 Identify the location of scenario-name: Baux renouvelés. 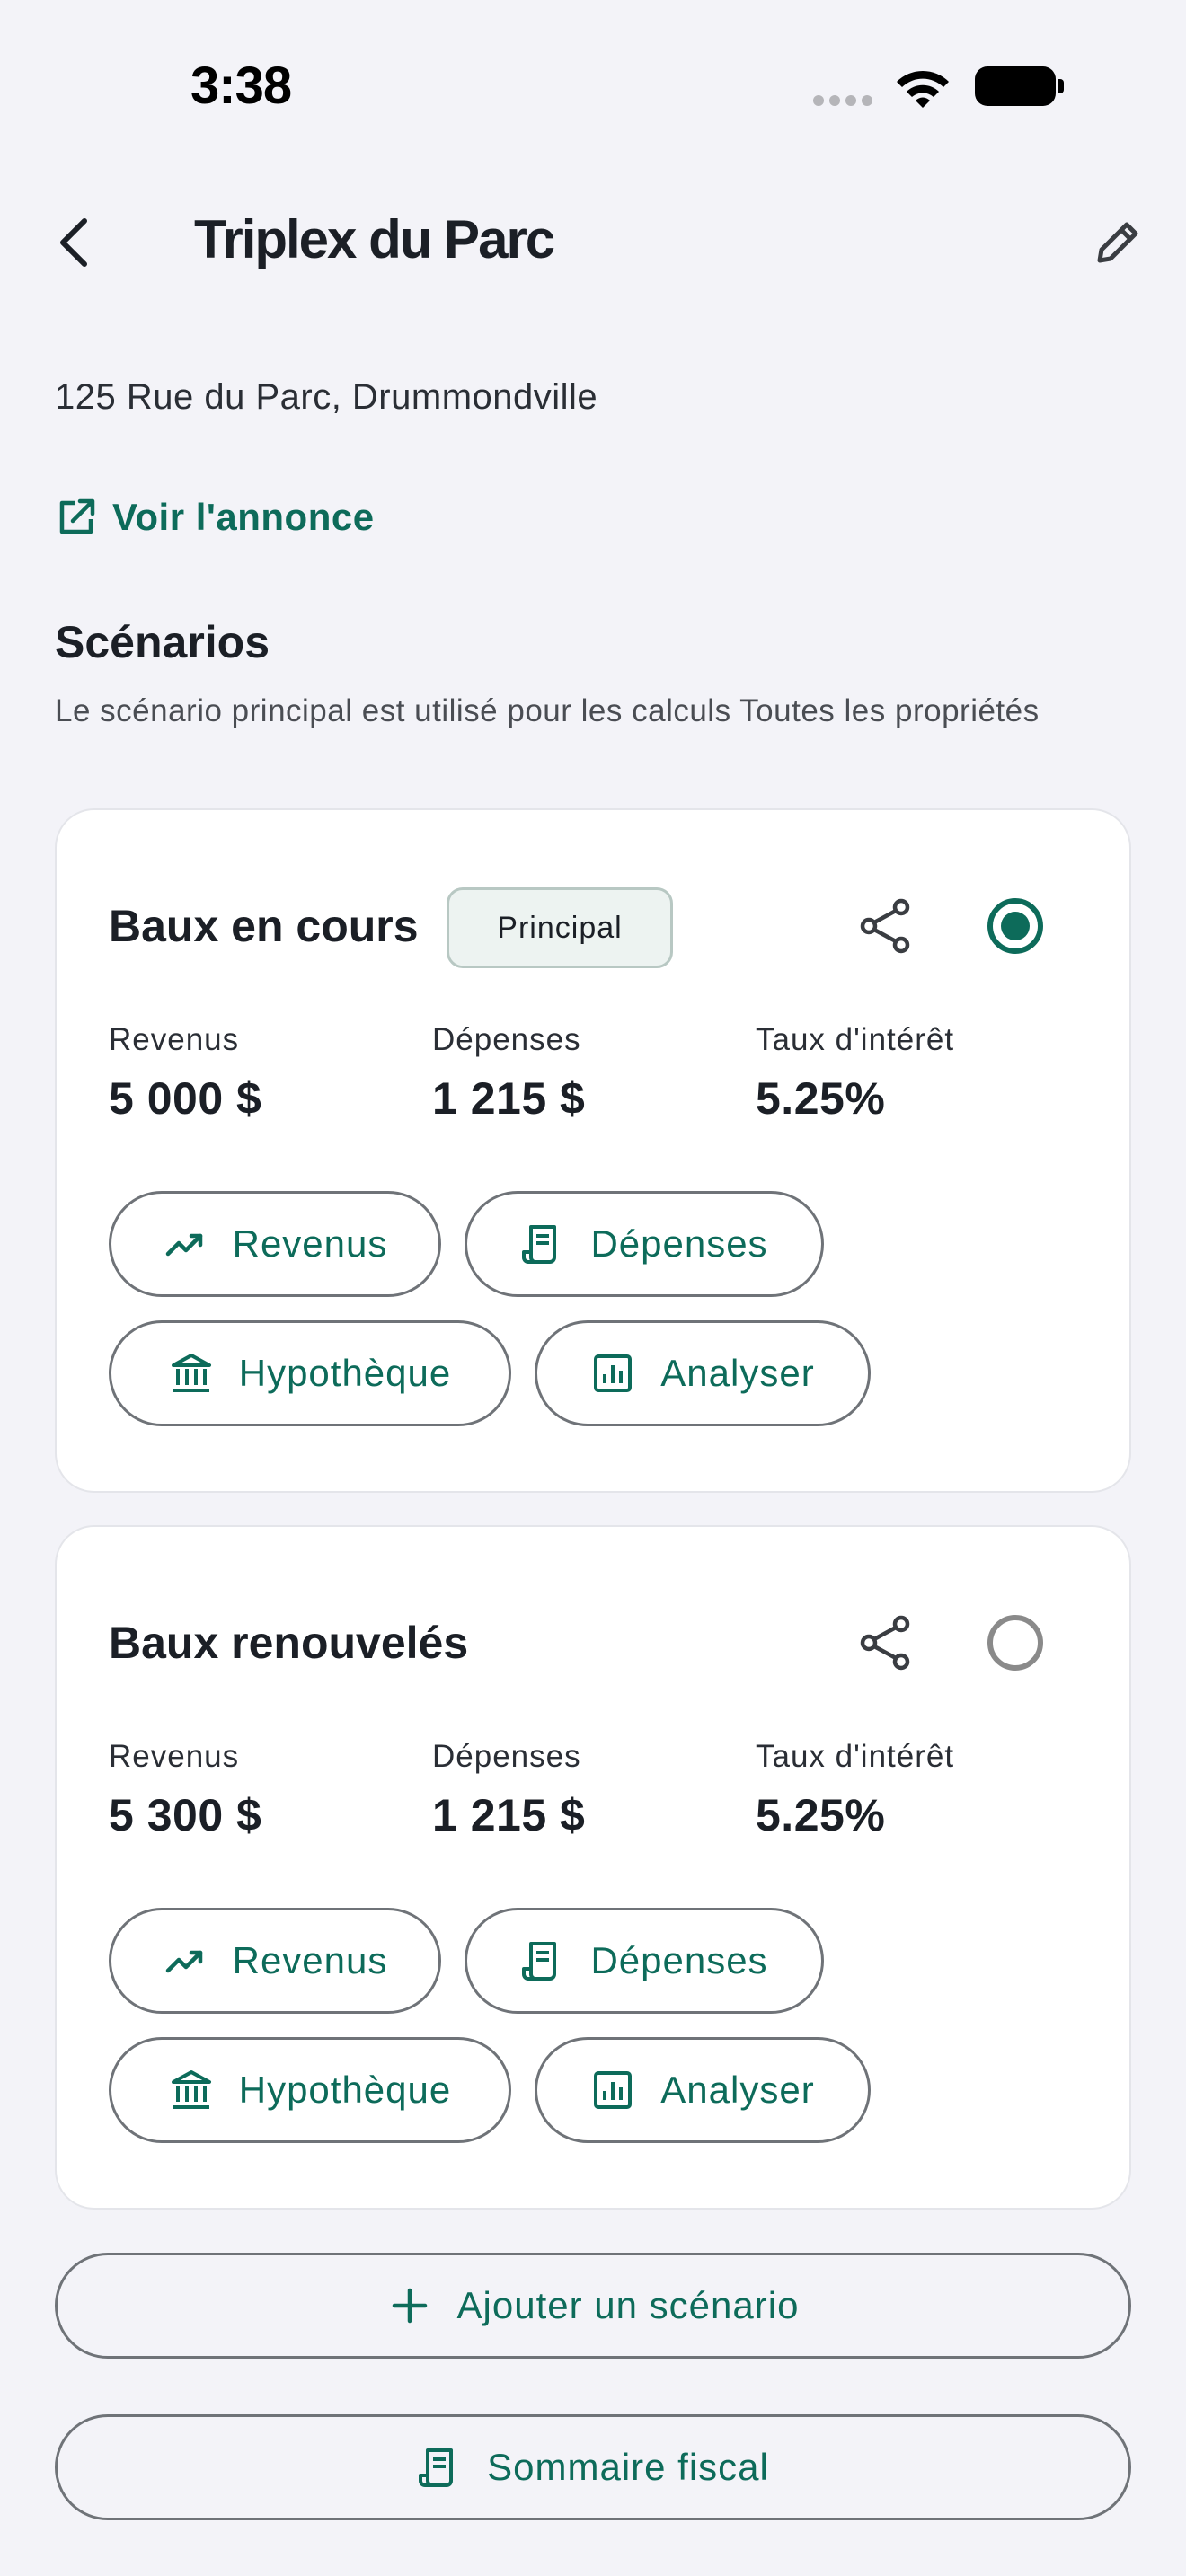
(289, 1643).